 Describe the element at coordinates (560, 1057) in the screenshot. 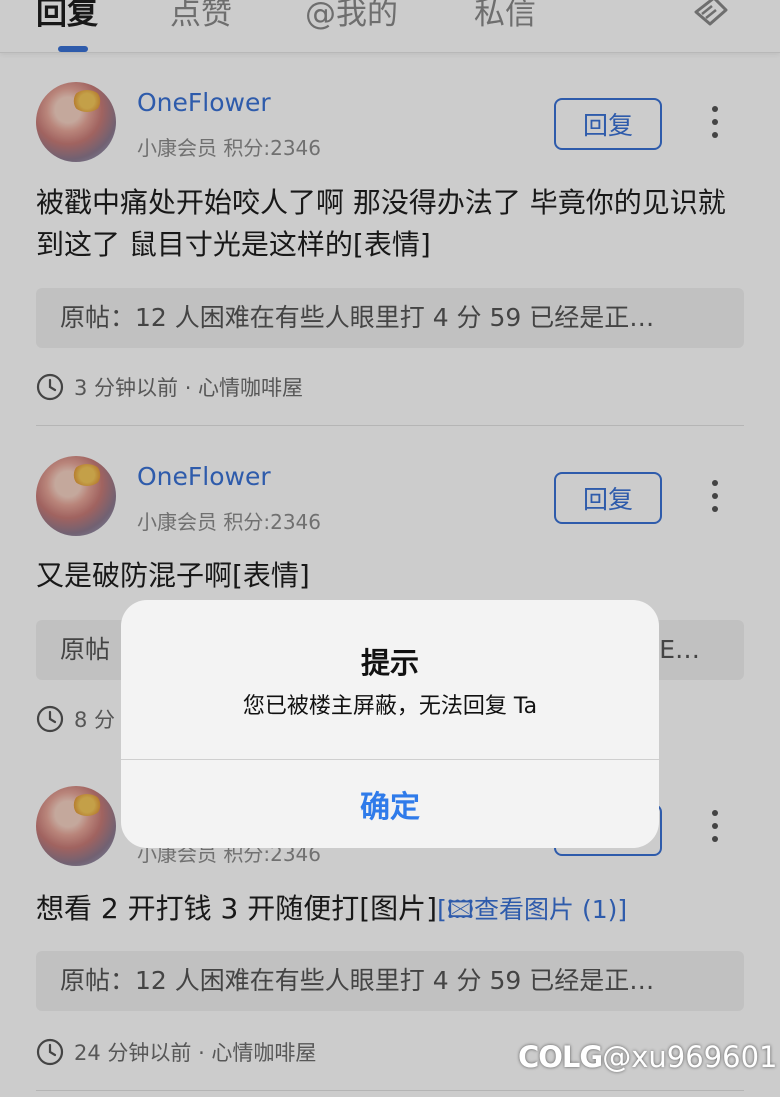

I see `watermark-logo: COLG` at that location.